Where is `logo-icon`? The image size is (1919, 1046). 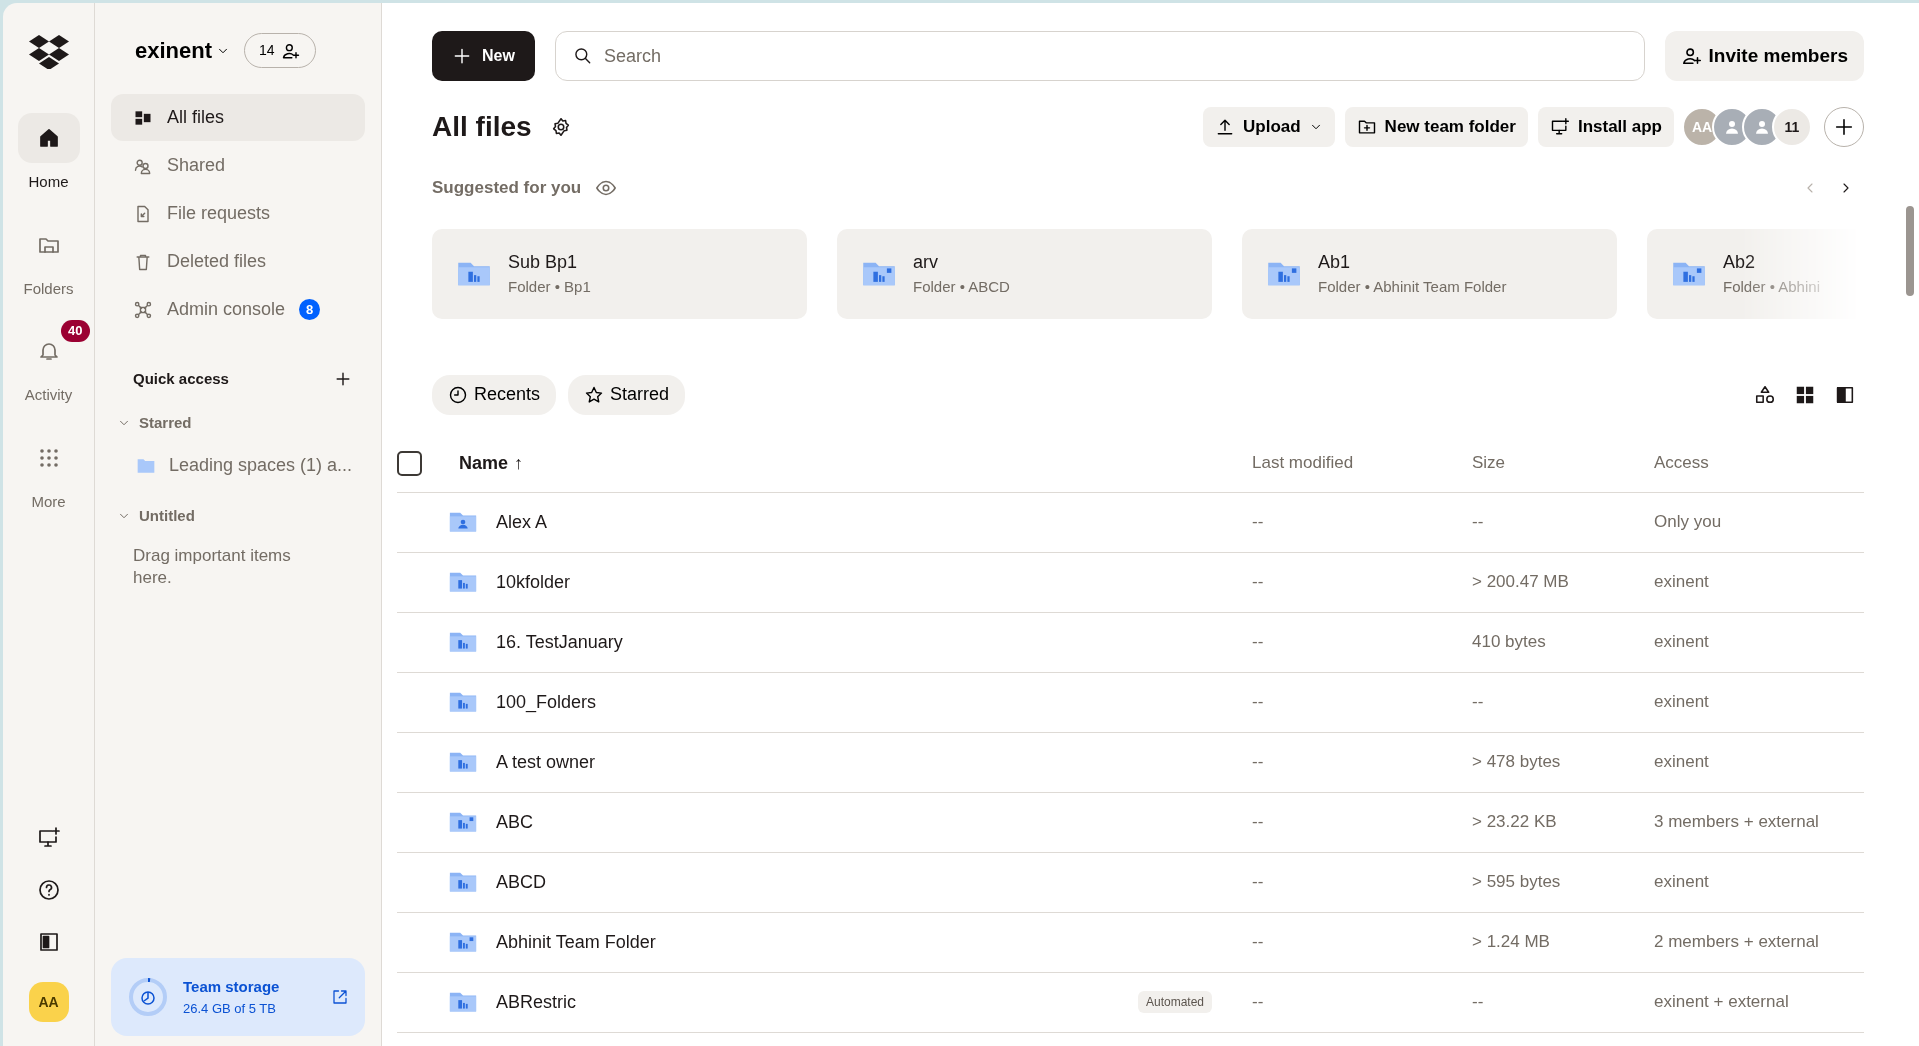
logo-icon is located at coordinates (48, 51).